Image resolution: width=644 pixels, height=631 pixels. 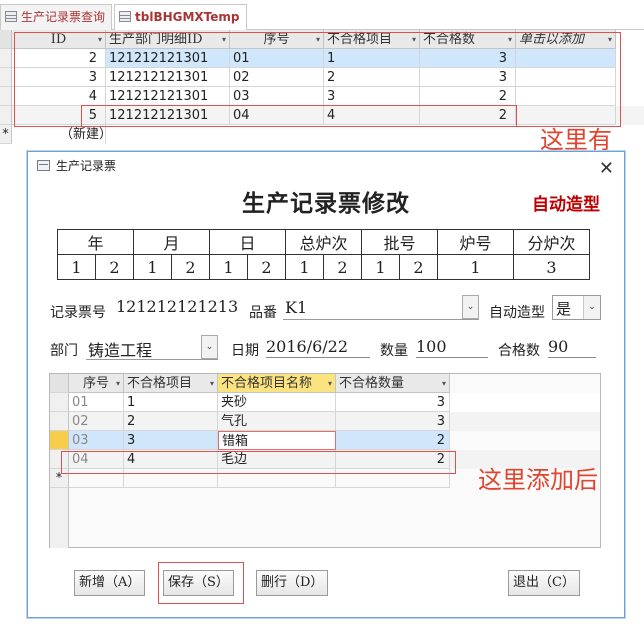 I want to click on table-row: 01 1 夹砂 3, so click(x=325, y=402).